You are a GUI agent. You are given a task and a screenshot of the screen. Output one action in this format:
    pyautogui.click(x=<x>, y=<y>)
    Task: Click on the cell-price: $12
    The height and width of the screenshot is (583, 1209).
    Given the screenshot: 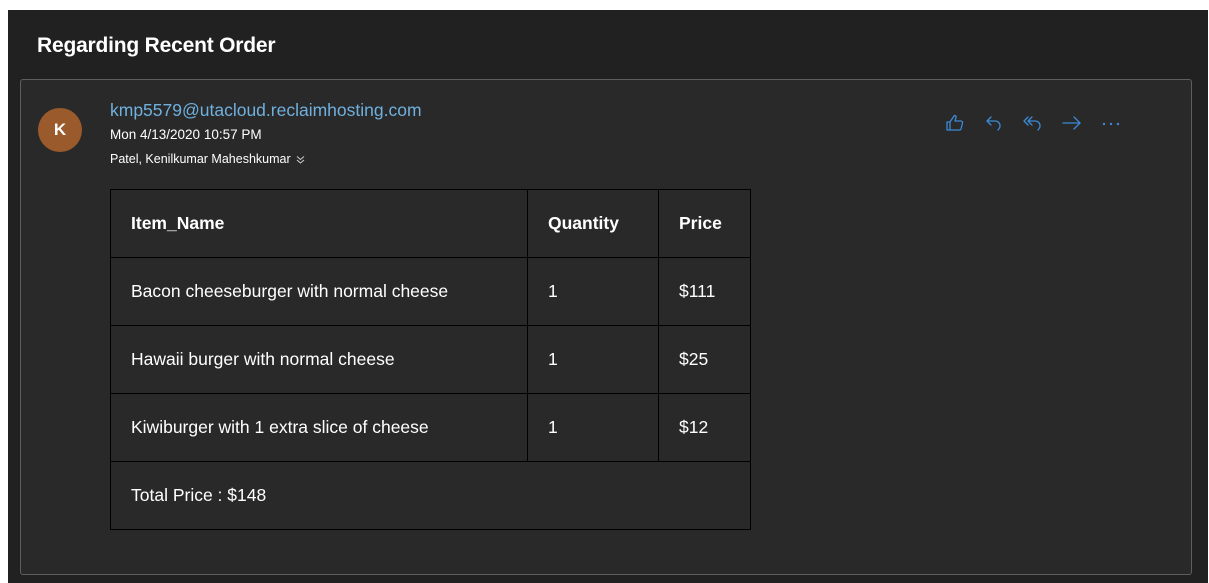 What is the action you would take?
    pyautogui.click(x=704, y=427)
    